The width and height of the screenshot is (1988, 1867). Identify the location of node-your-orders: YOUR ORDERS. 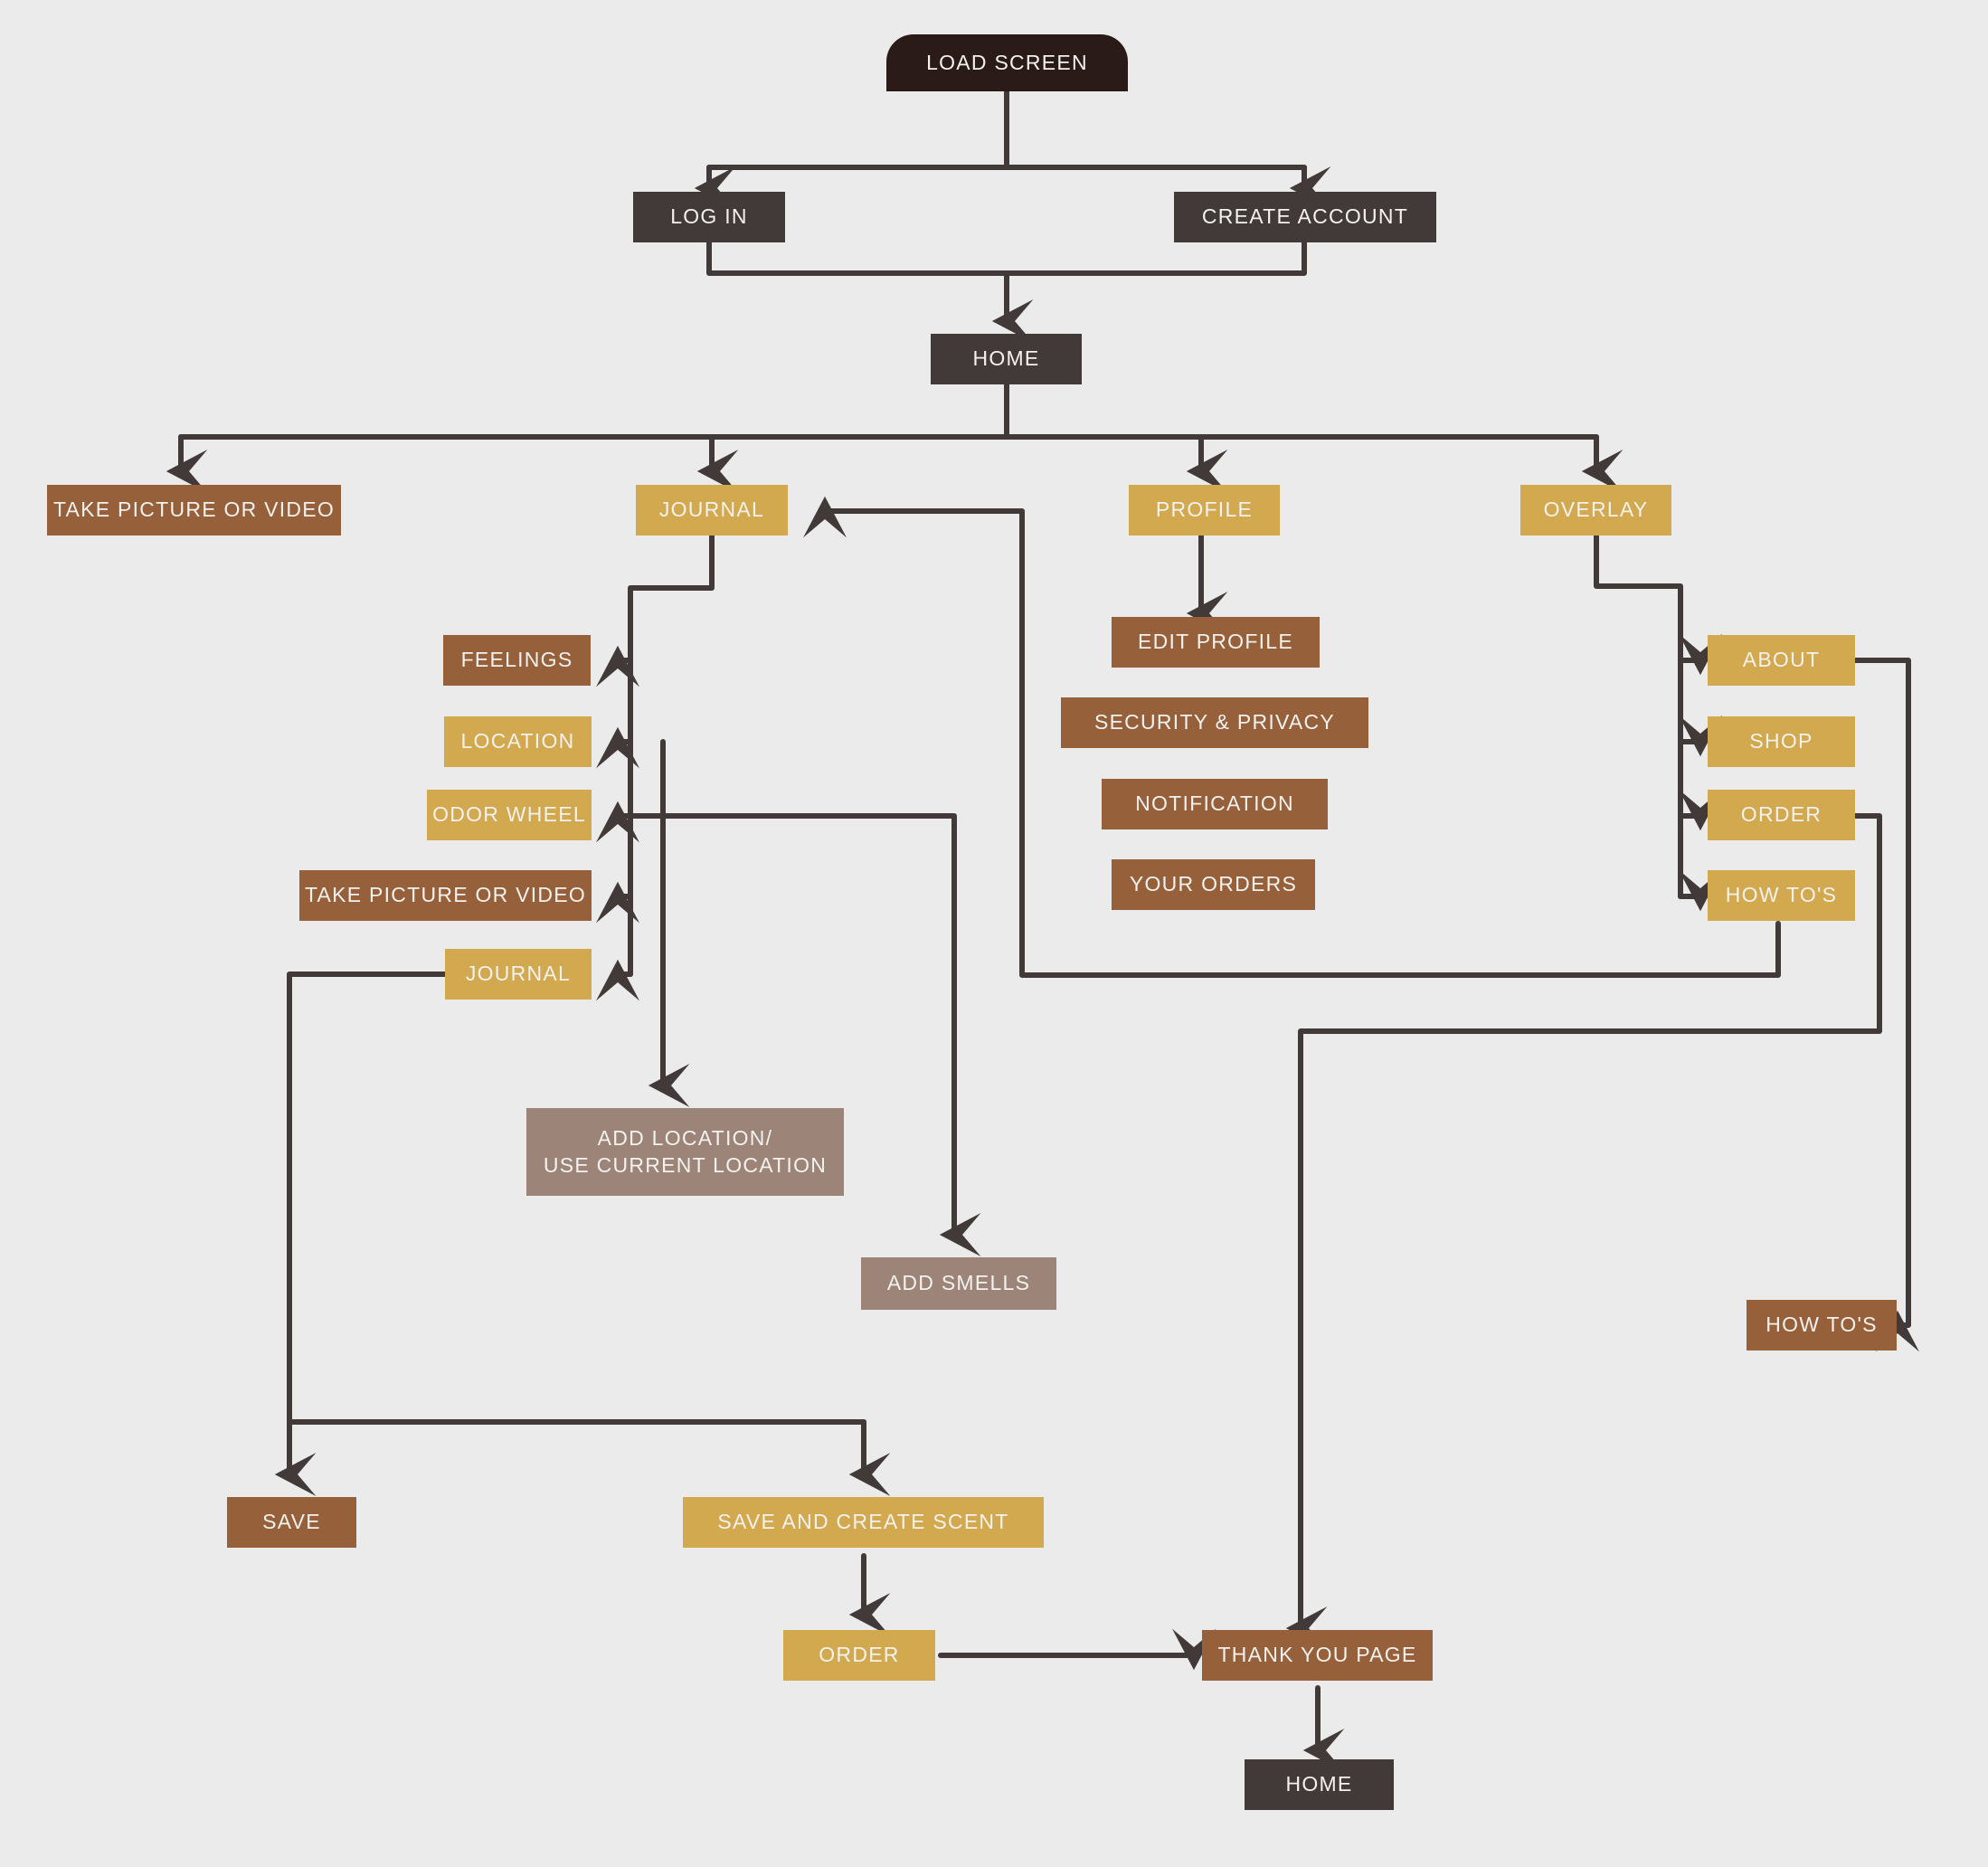
(1213, 884).